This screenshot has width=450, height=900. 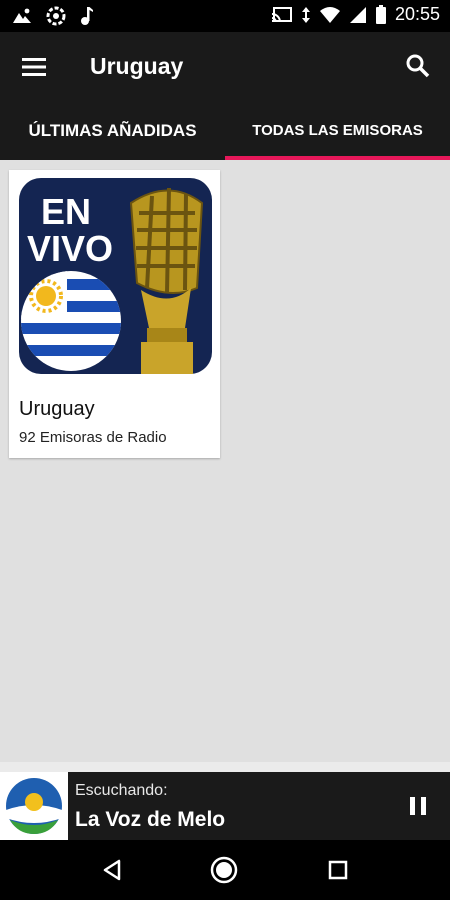 What do you see at coordinates (93, 437) in the screenshot?
I see `card-subtitle: 92 Emisoras de Radio` at bounding box center [93, 437].